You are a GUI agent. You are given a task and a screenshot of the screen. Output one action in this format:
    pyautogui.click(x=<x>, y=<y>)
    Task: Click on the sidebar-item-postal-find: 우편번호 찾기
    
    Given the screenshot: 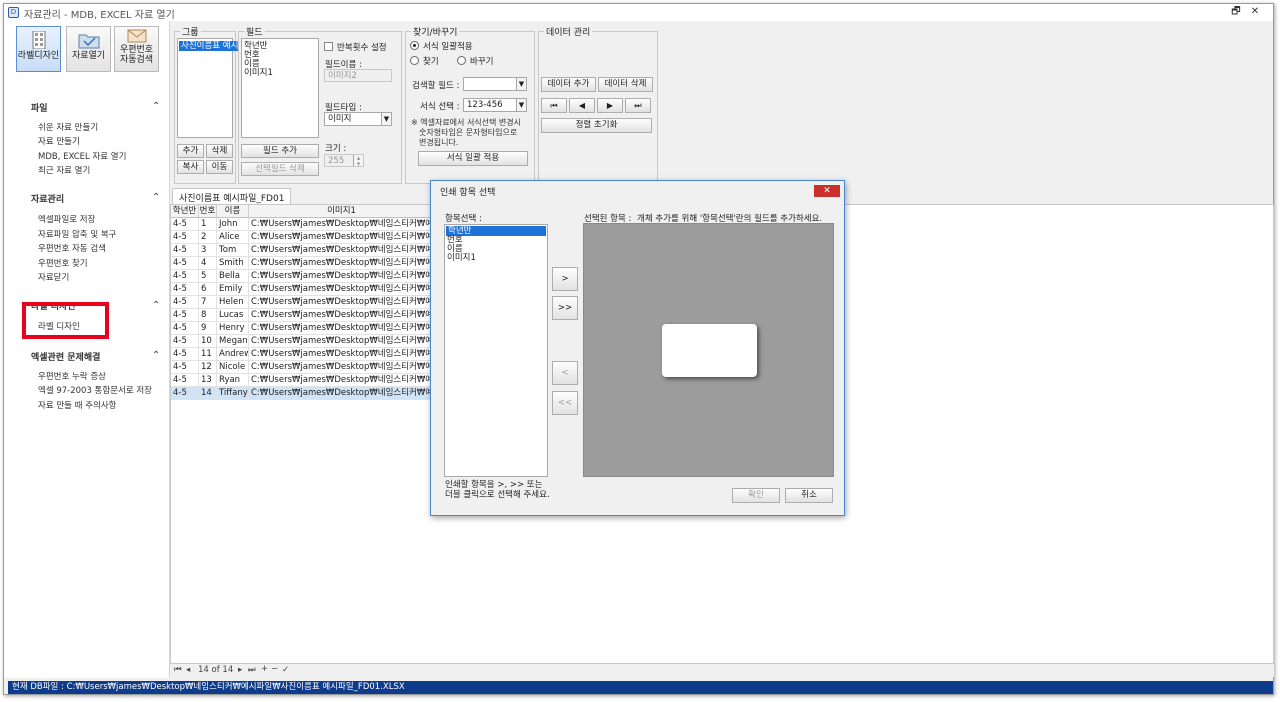 What is the action you would take?
    pyautogui.click(x=63, y=263)
    